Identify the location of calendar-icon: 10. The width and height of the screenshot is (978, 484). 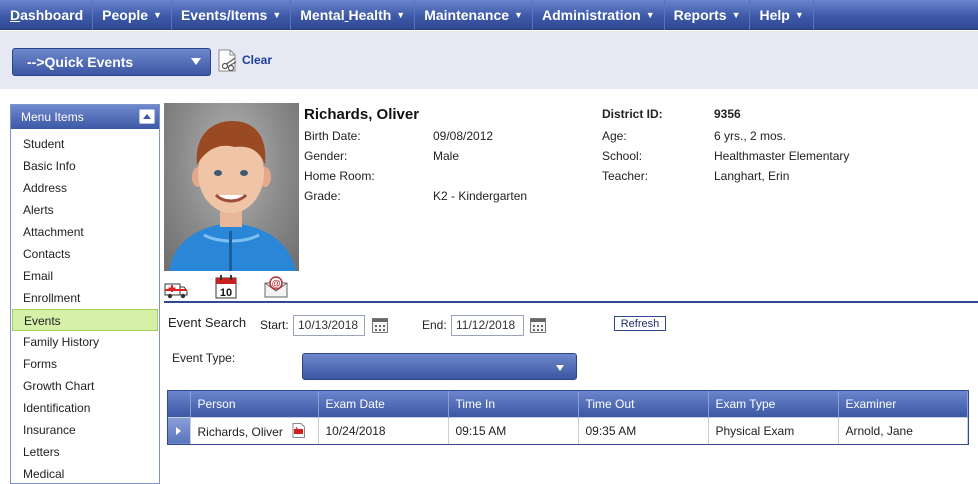
(226, 287).